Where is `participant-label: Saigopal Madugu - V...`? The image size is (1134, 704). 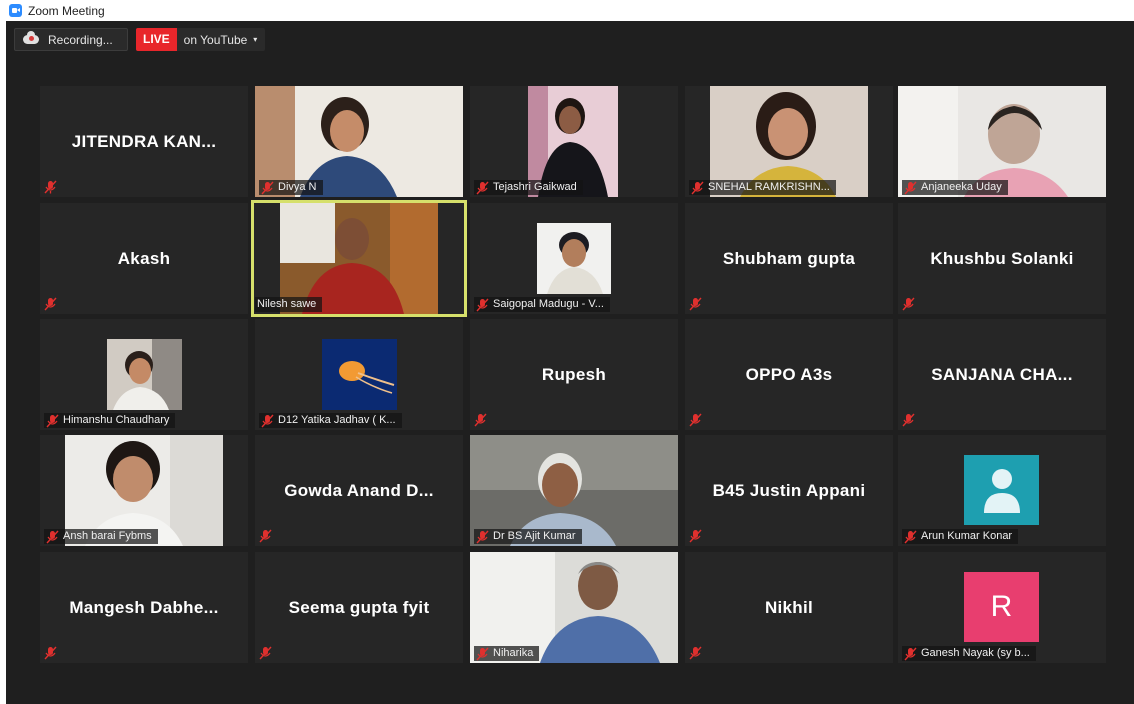
participant-label: Saigopal Madugu - V... is located at coordinates (542, 304).